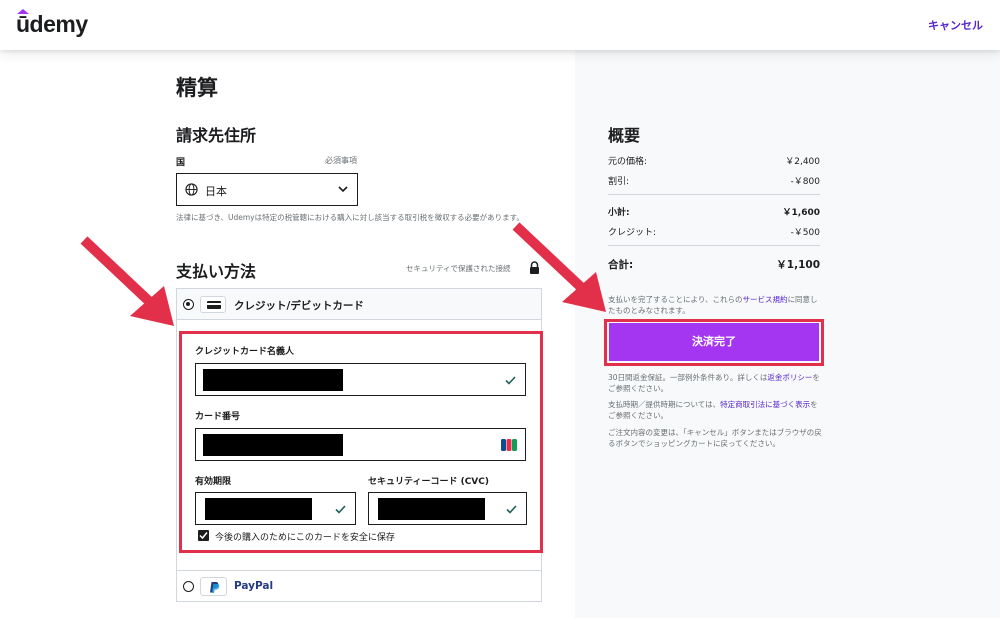 The image size is (1000, 618). What do you see at coordinates (714, 342) in the screenshot?
I see `complete-checkout-button: 決済完了` at bounding box center [714, 342].